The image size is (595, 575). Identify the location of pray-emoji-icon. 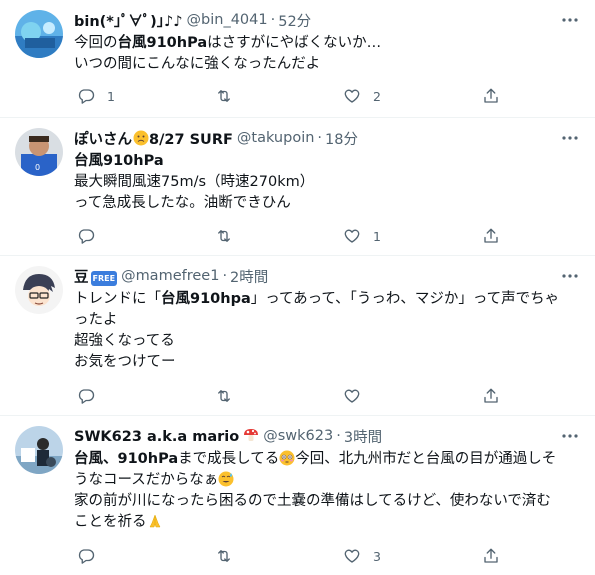
(155, 521).